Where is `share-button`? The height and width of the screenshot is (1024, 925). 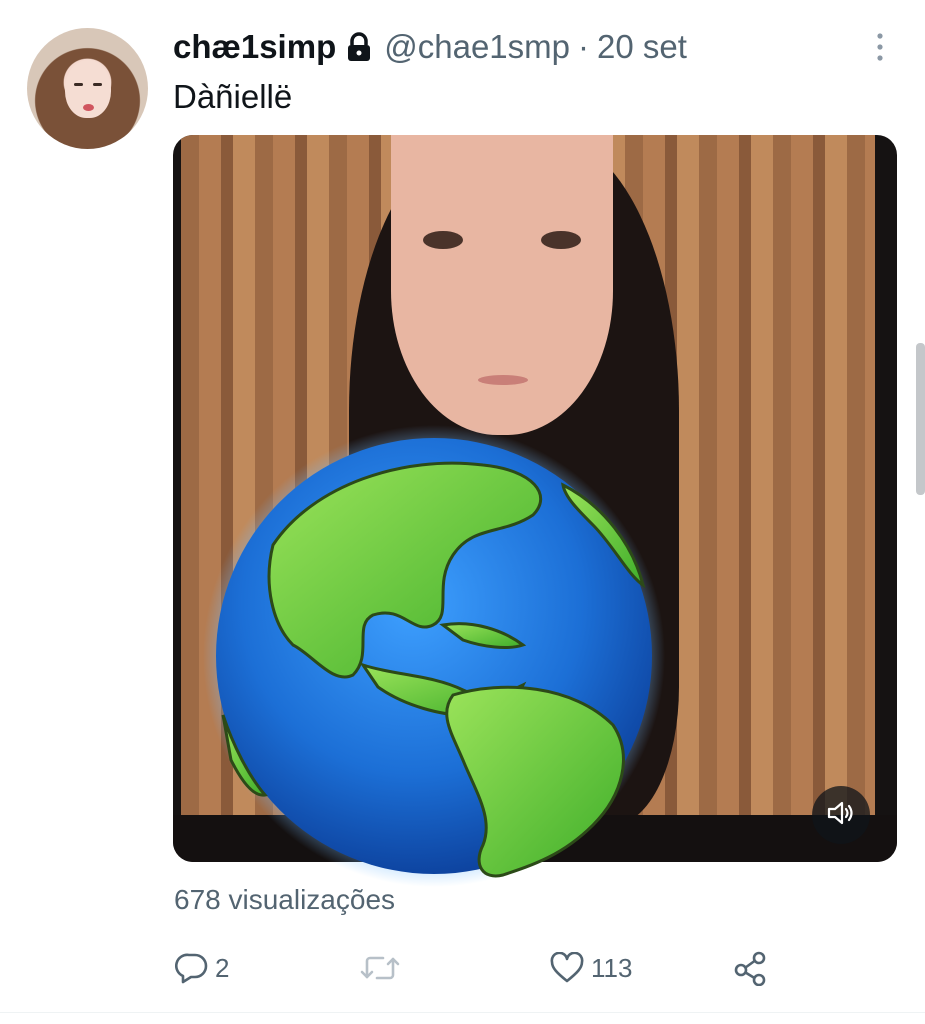
share-button is located at coordinates (751, 968).